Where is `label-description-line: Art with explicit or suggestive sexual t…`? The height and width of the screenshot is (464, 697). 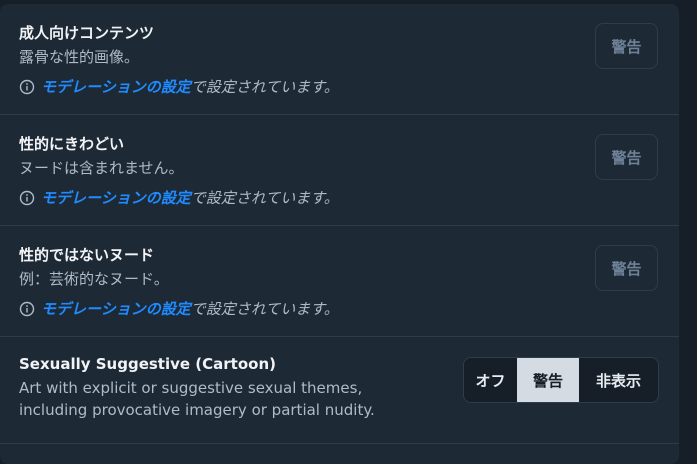
label-description-line: Art with explicit or suggestive sexual t… is located at coordinates (191, 388).